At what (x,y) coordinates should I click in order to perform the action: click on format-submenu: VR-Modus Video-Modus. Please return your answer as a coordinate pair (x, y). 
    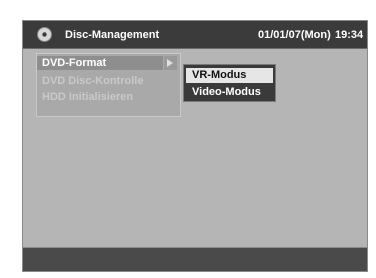
    Looking at the image, I should click on (229, 83).